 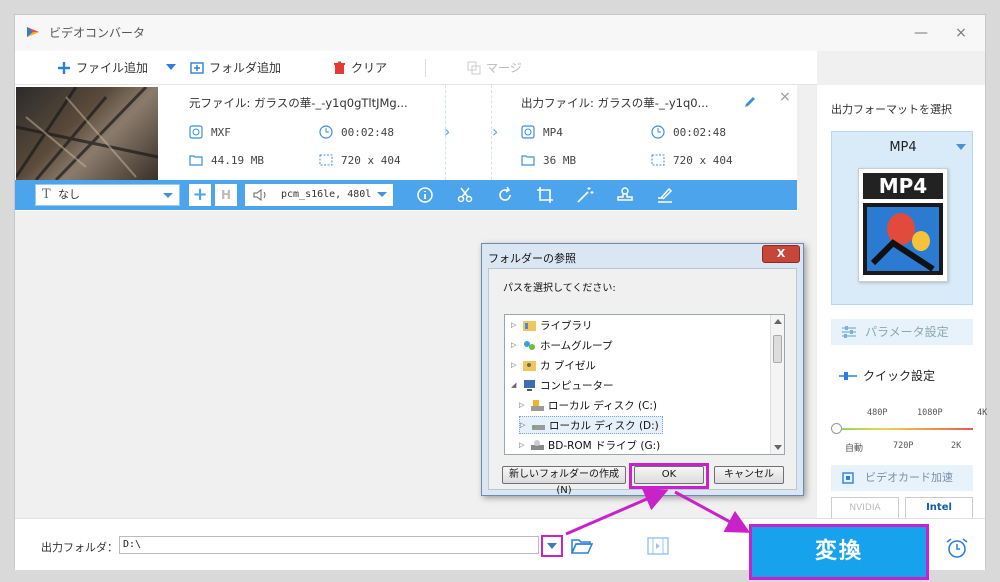 I want to click on output-folder-label: 出力フォルダ：, so click(x=79, y=547).